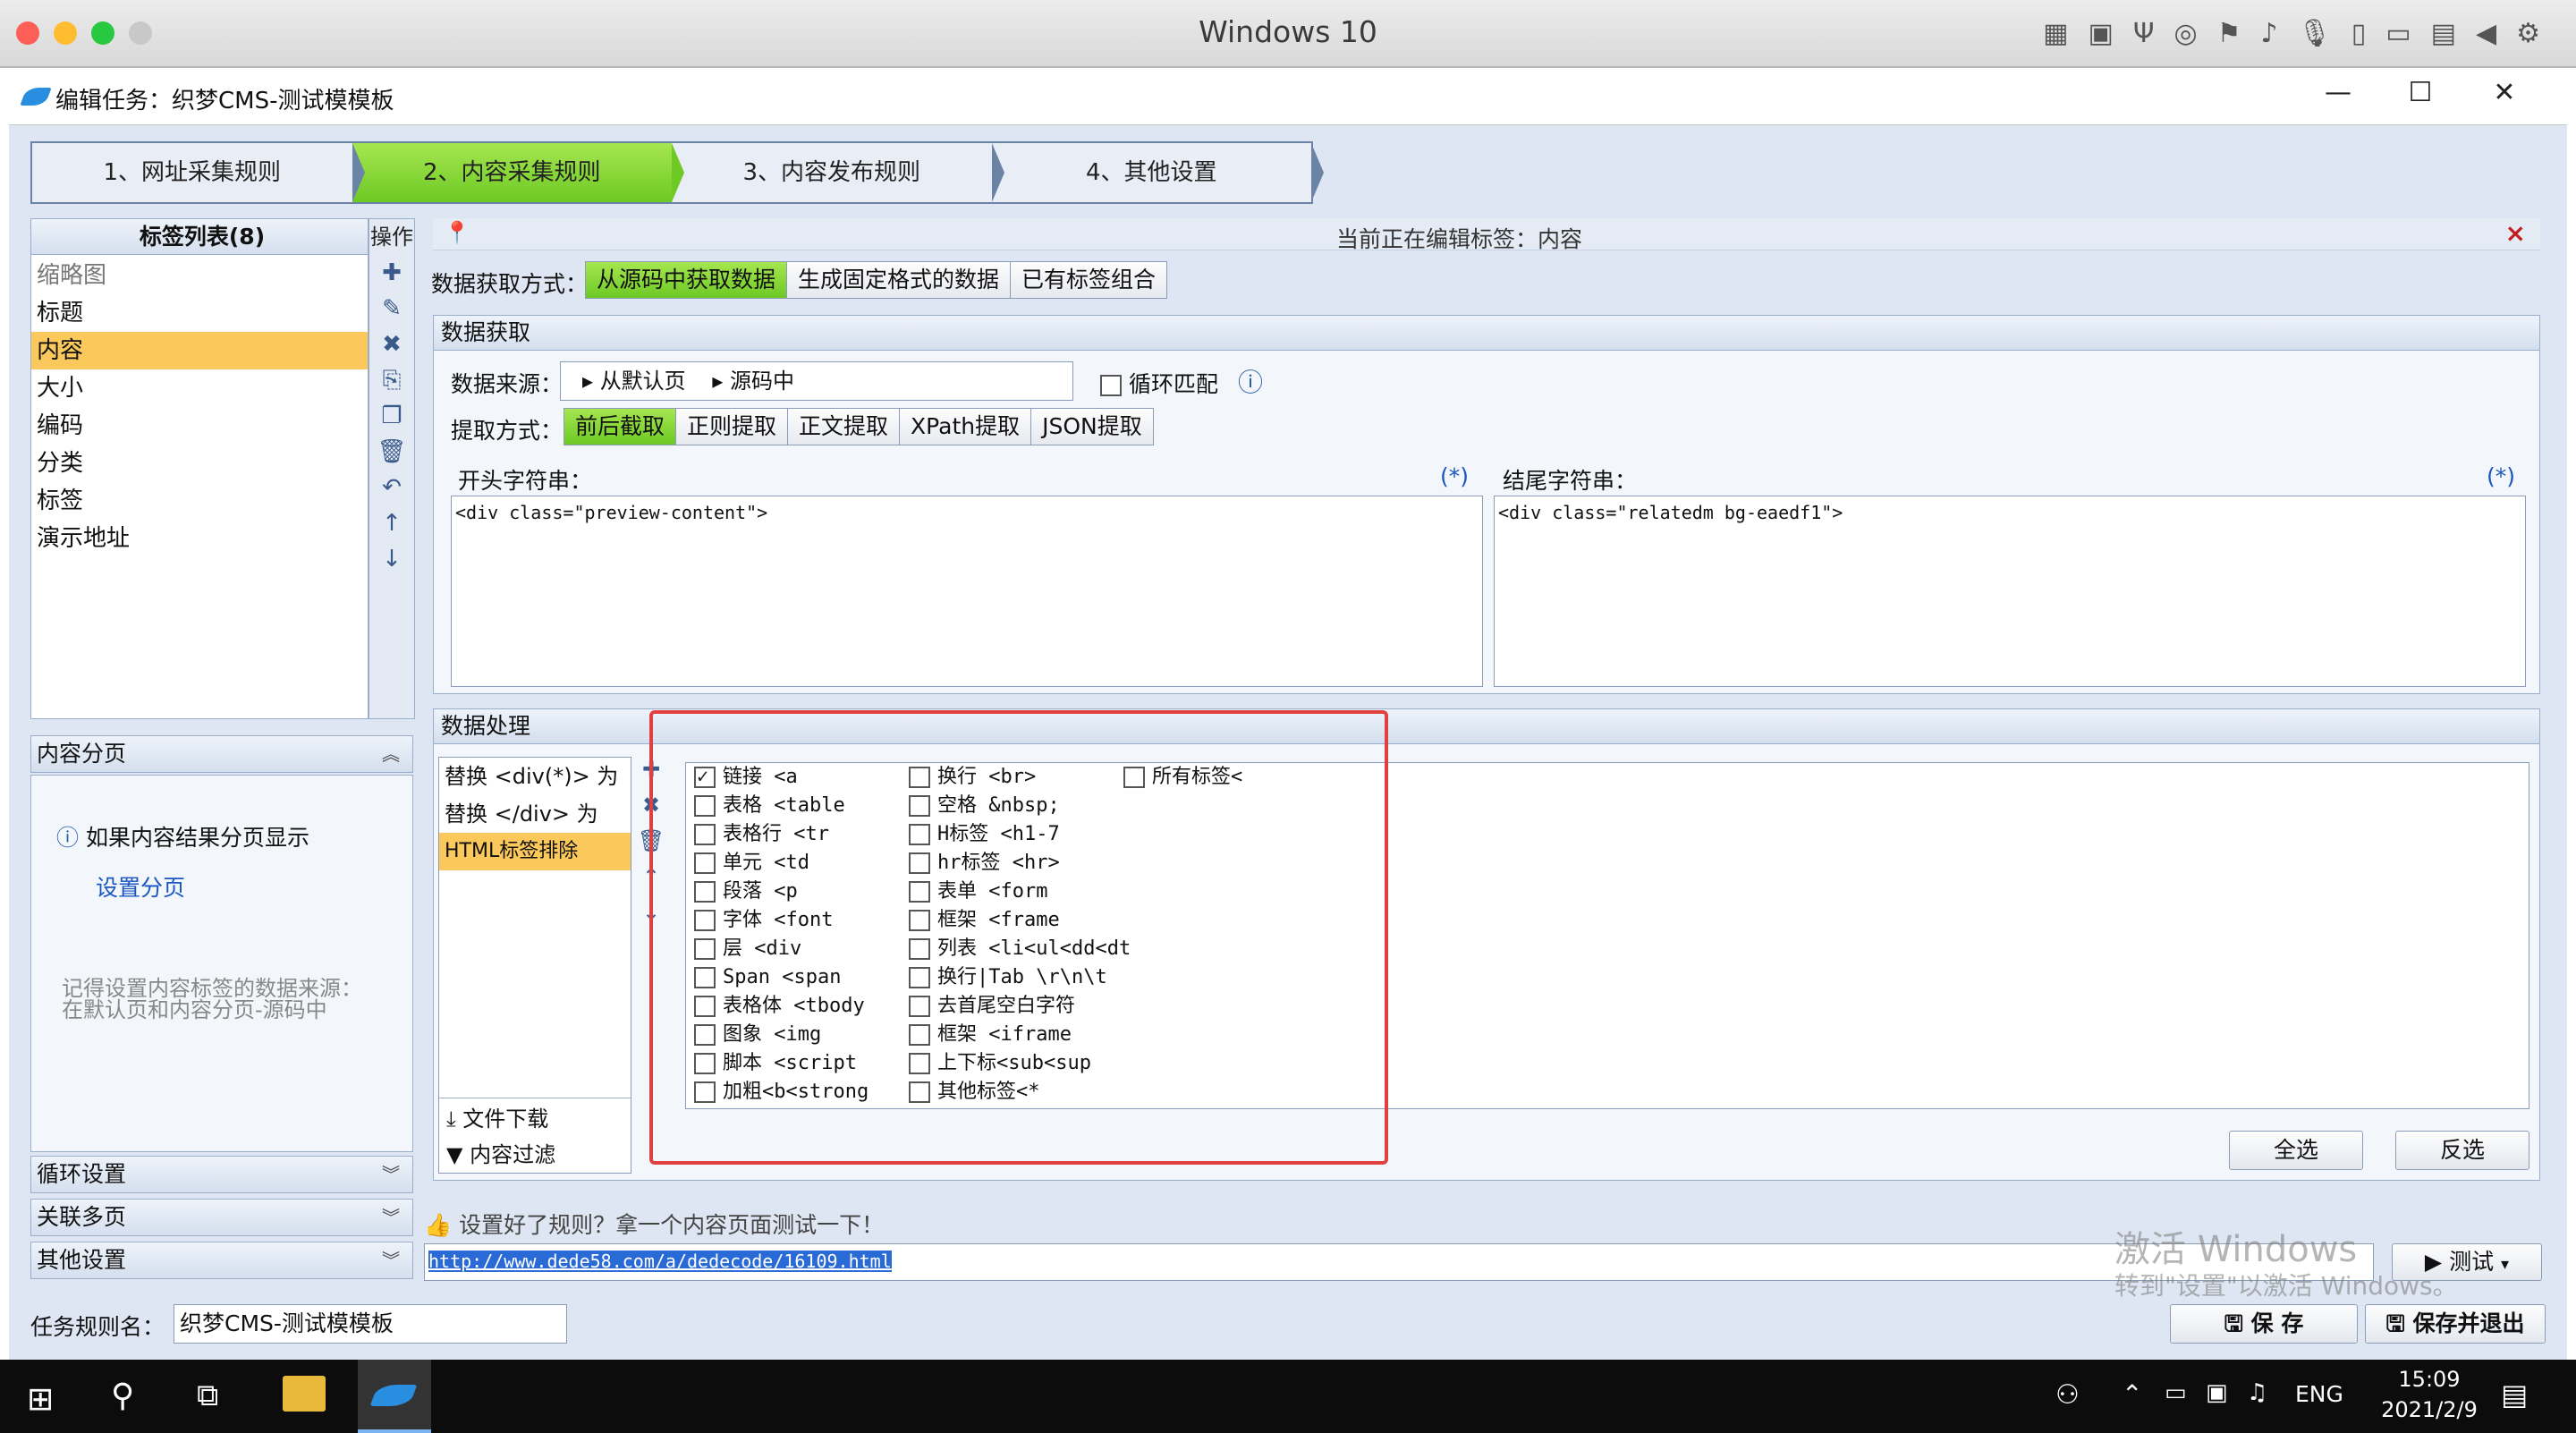 Image resolution: width=2576 pixels, height=1433 pixels. What do you see at coordinates (199, 313) in the screenshot?
I see `tag-item: 标题` at bounding box center [199, 313].